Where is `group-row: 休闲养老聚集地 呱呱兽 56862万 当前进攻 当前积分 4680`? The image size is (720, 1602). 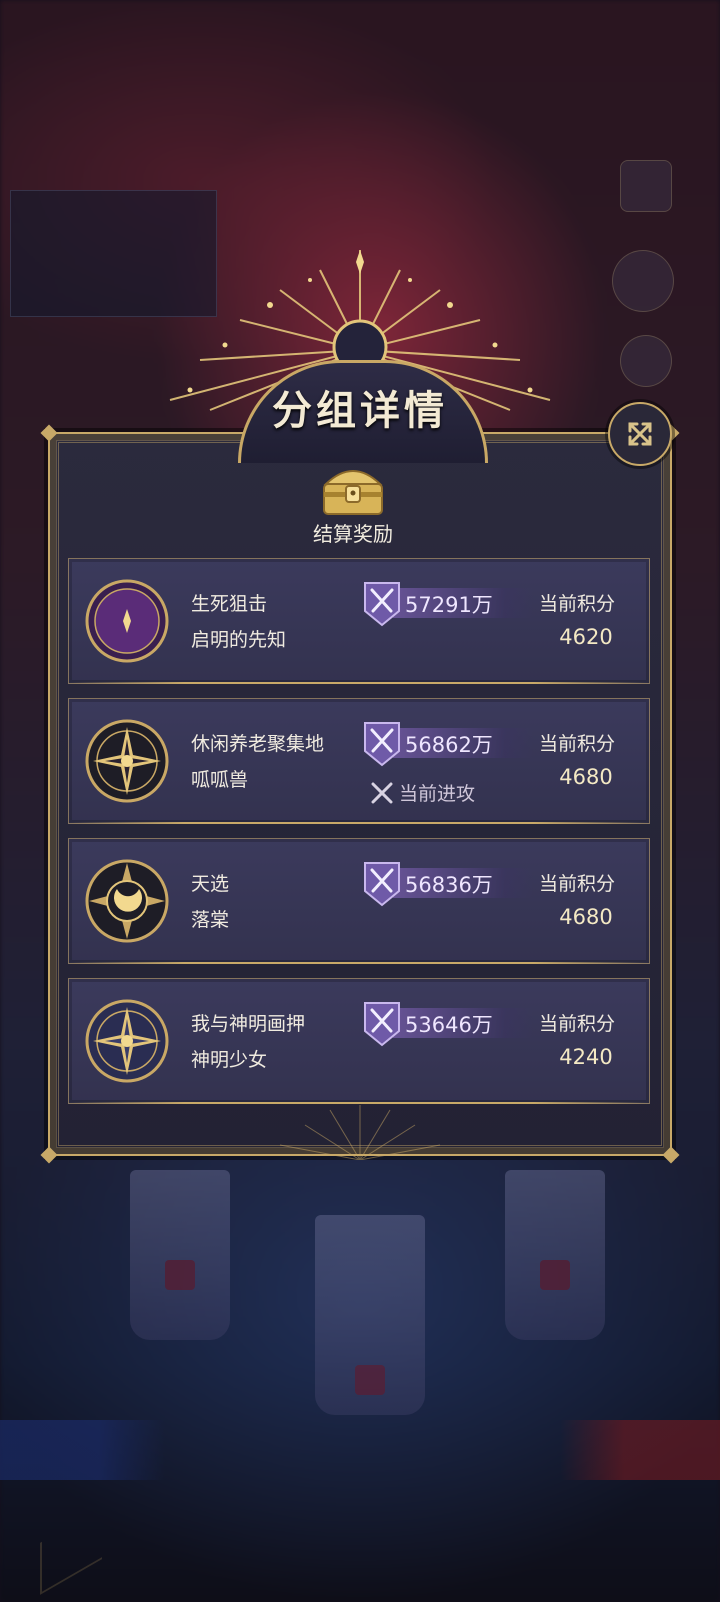
group-row: 休闲养老聚集地 呱呱兽 56862万 当前进攻 当前积分 4680 is located at coordinates (359, 761).